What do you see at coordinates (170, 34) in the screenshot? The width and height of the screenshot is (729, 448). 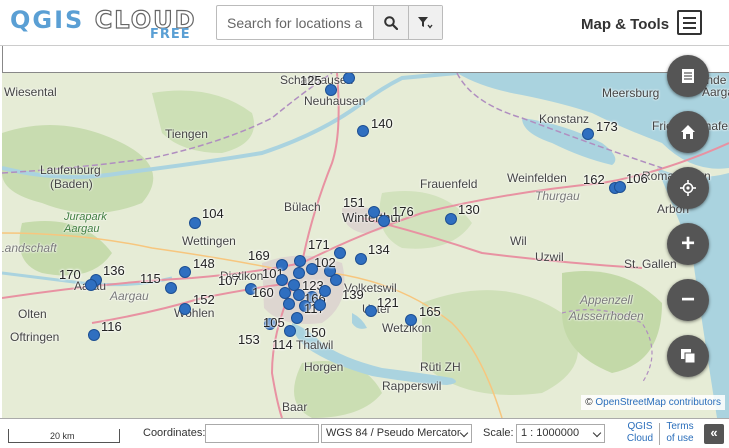 I see `logo-free: FREE` at bounding box center [170, 34].